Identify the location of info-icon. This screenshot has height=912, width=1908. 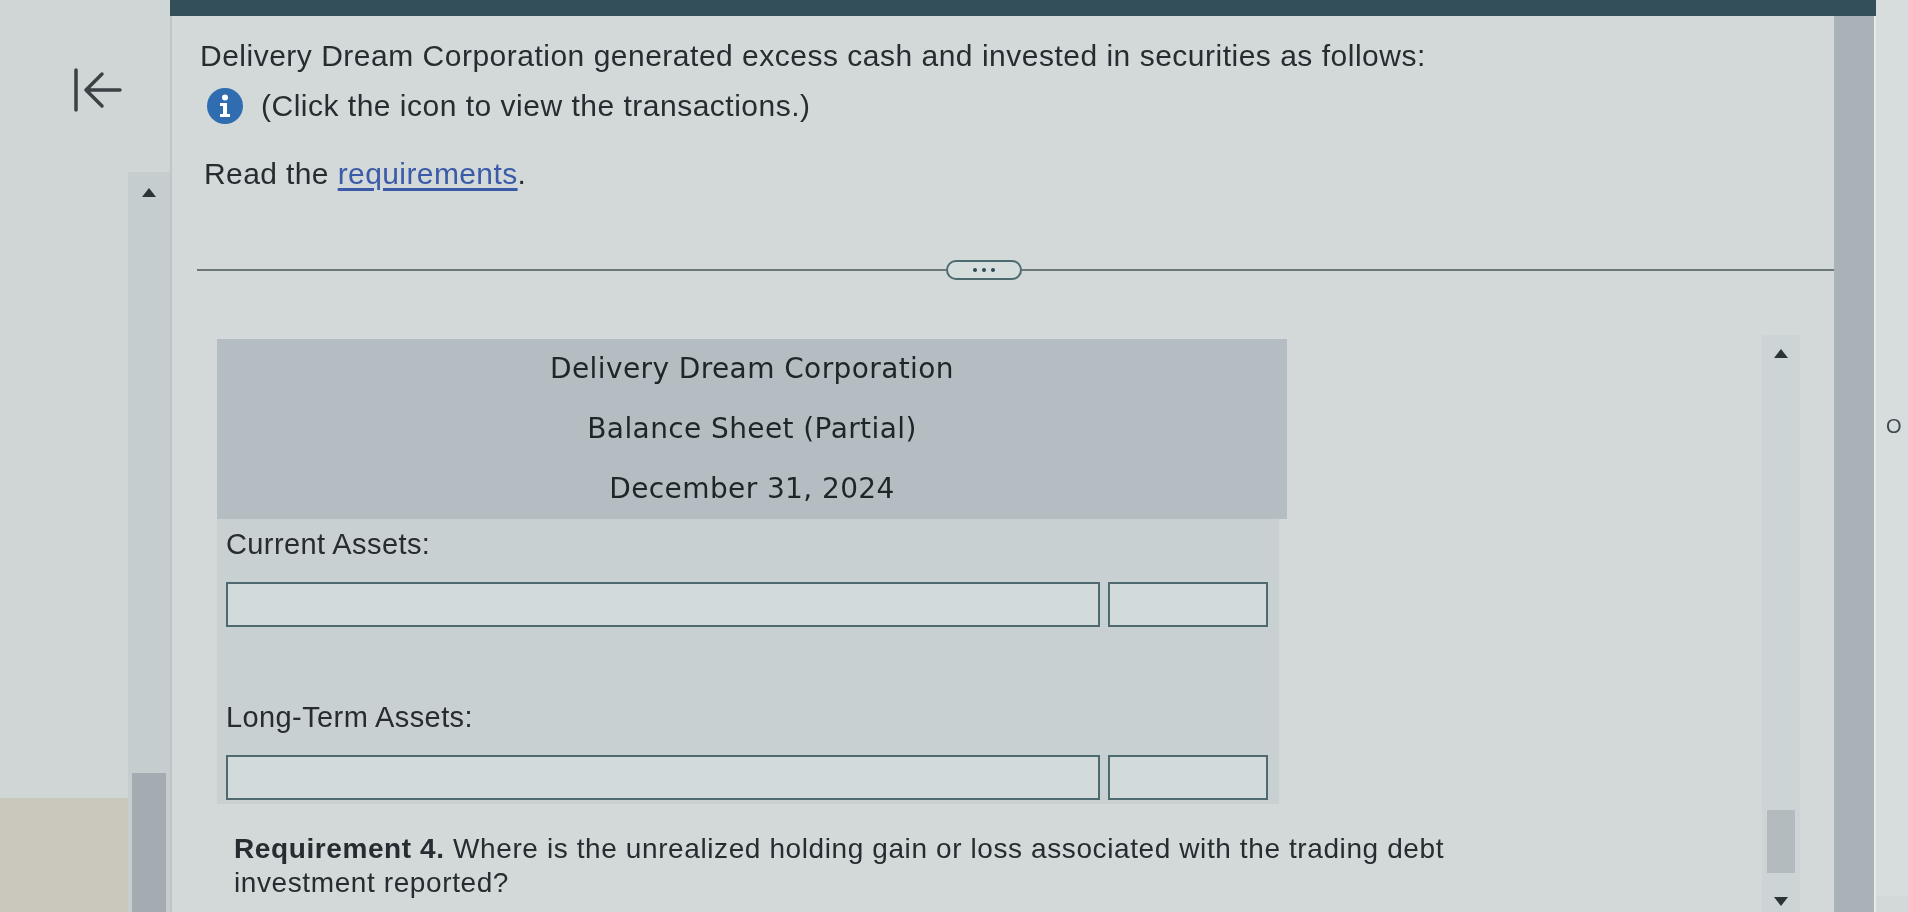
(225, 106).